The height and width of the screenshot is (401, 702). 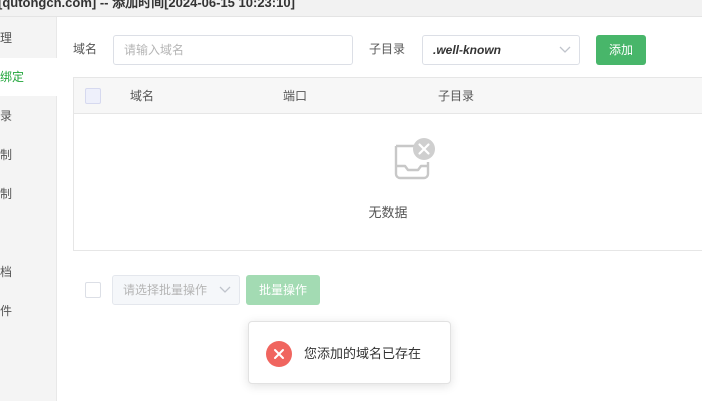 What do you see at coordinates (12, 77) in the screenshot?
I see `sidebar-item-label: 绑定` at bounding box center [12, 77].